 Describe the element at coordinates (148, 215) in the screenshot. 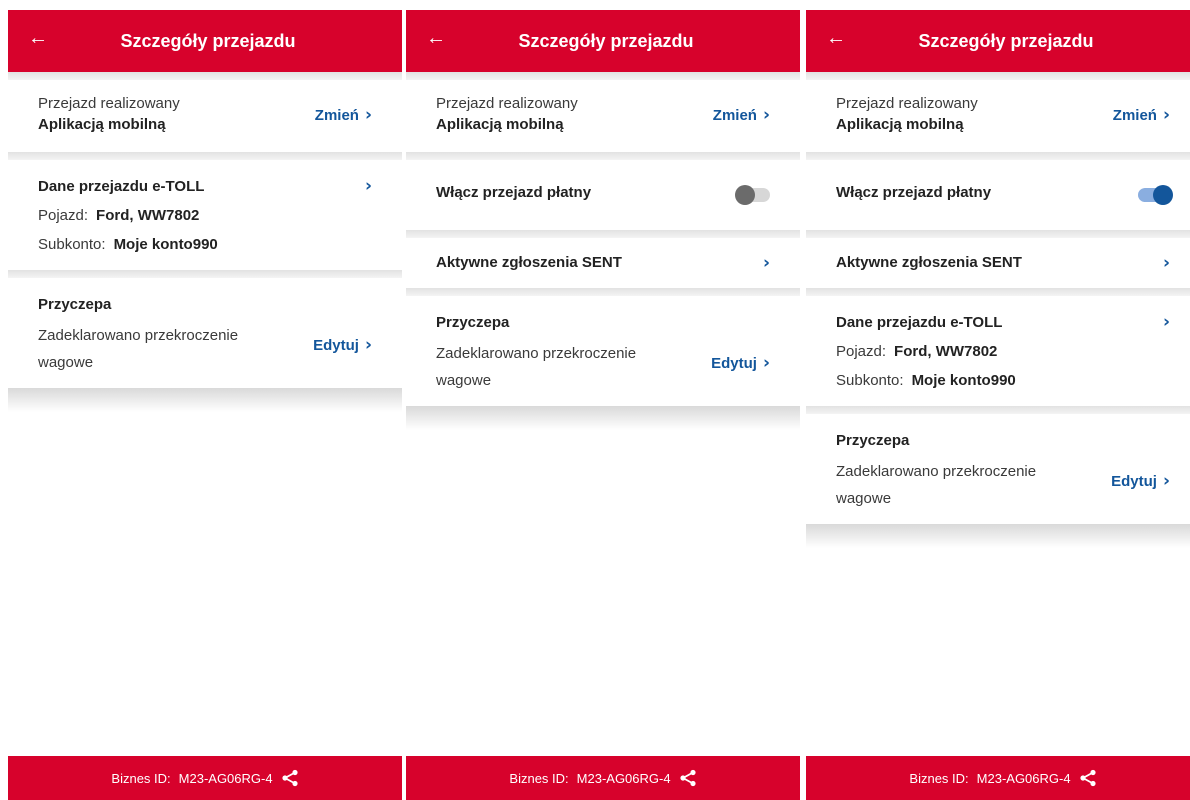

I see `vehicle-value: Ford, WW7802` at that location.